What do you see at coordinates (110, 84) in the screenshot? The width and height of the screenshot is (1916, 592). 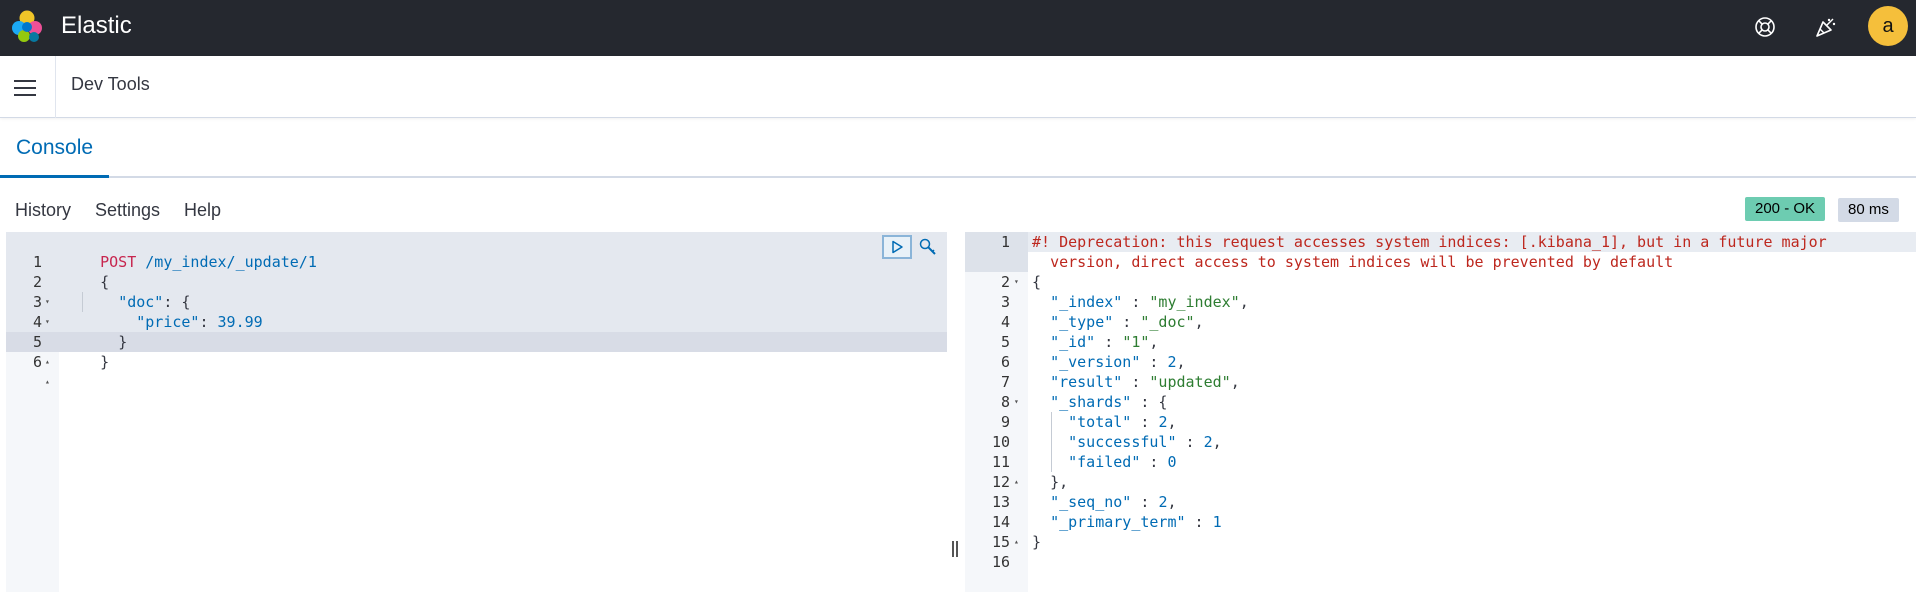 I see `page-title: Dev Tools` at bounding box center [110, 84].